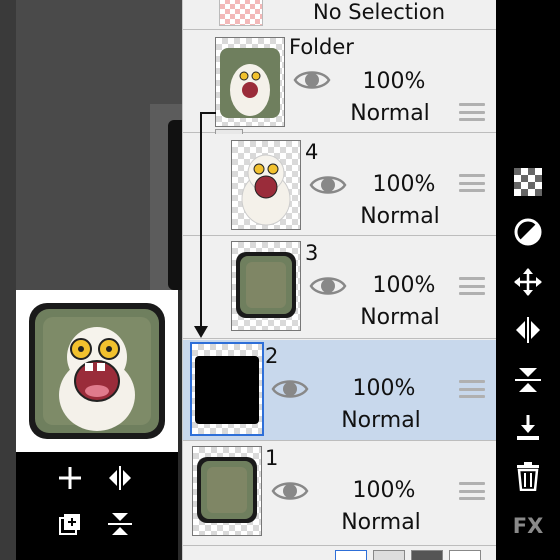 The image size is (560, 560). Describe the element at coordinates (312, 152) in the screenshot. I see `layer-name: 4` at that location.